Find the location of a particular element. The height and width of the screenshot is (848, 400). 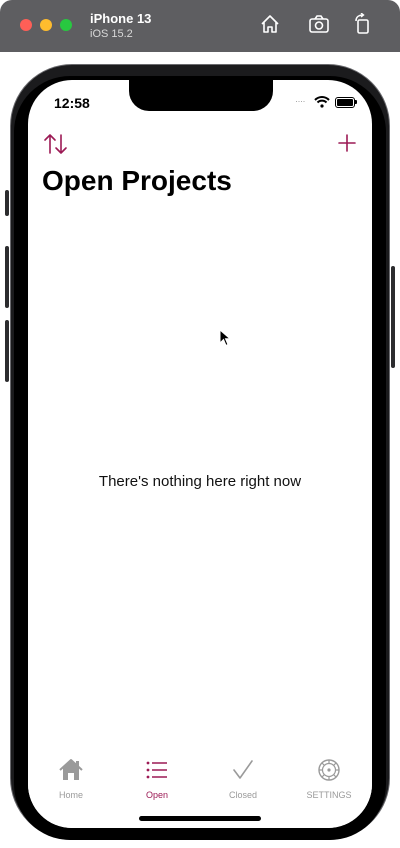

plus-icon is located at coordinates (347, 143).